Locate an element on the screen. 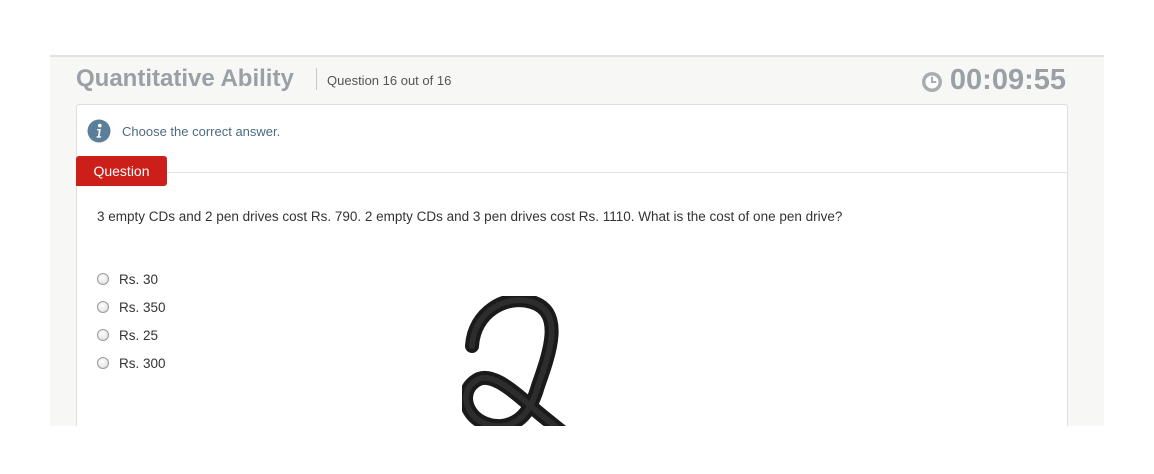  answer-option: Rs. 25 is located at coordinates (131, 335).